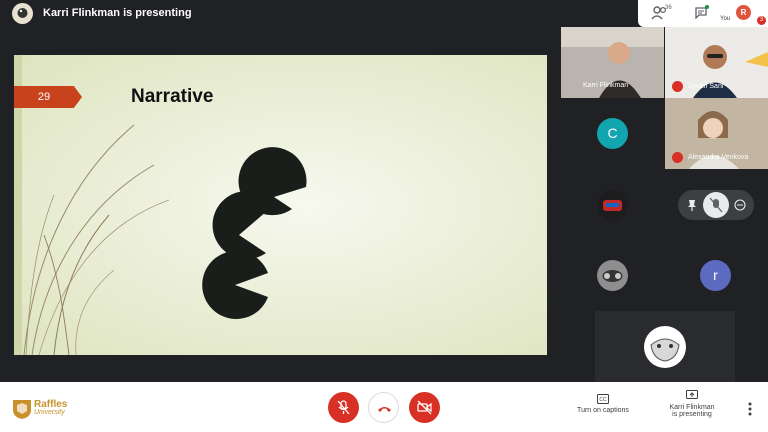 This screenshot has width=768, height=432. What do you see at coordinates (703, 13) in the screenshot?
I see `top-right-panel: 36 R You 3` at bounding box center [703, 13].